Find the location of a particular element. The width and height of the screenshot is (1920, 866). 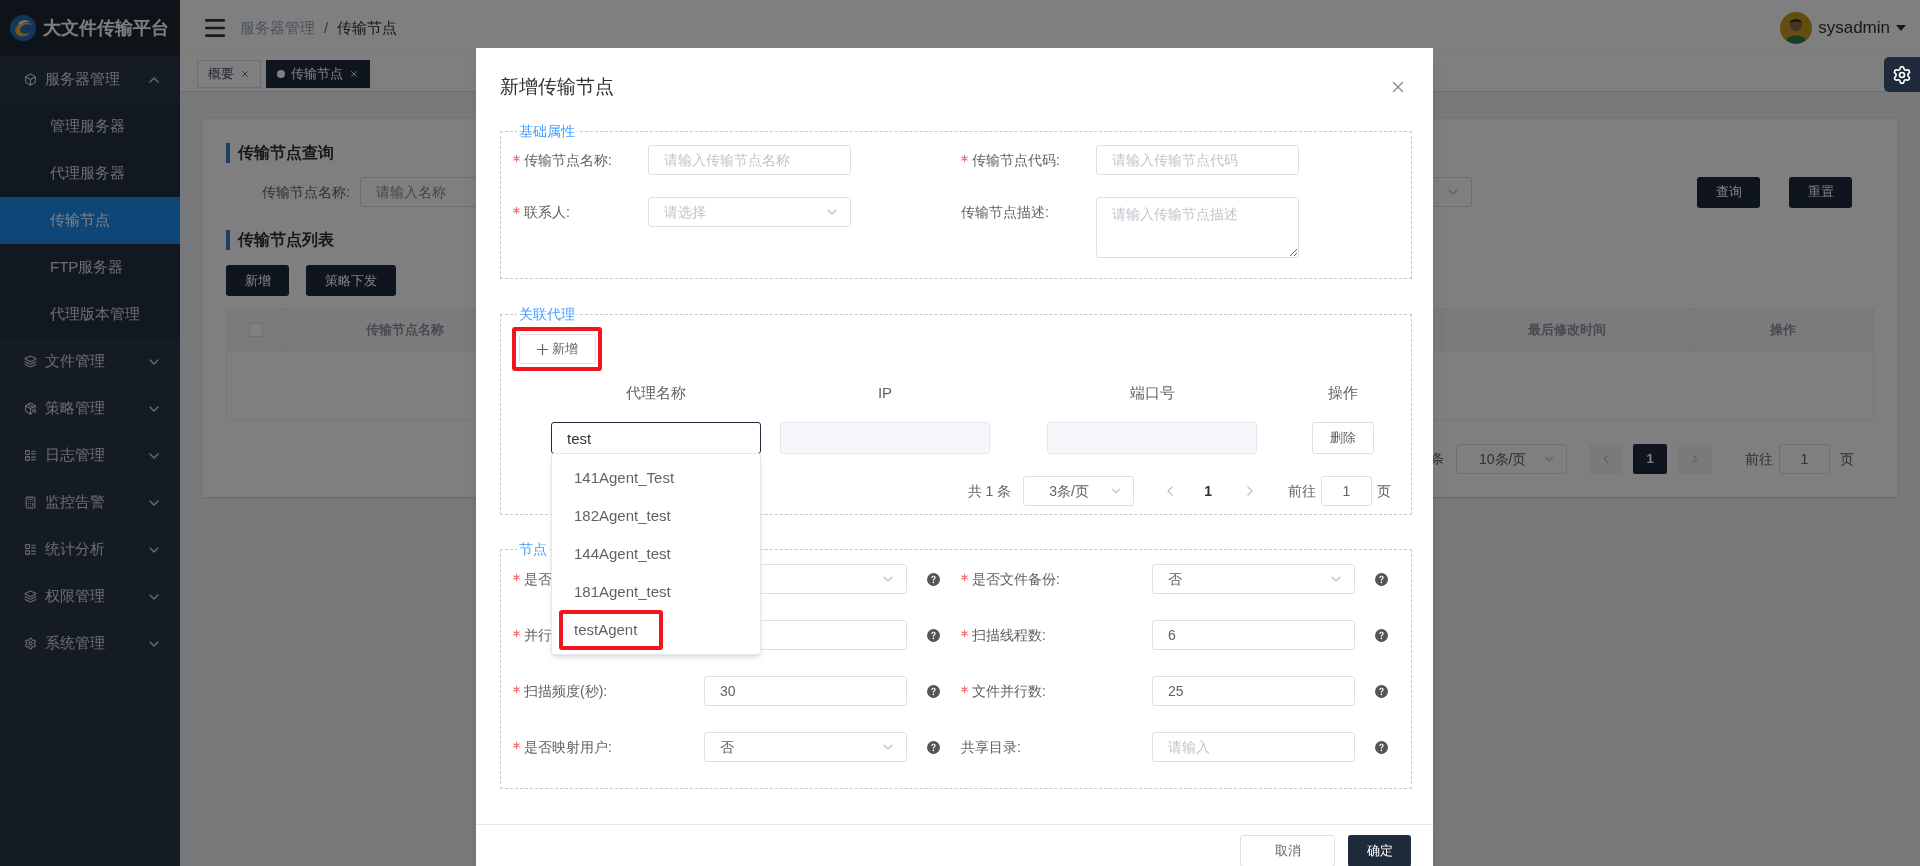

column-header: IP is located at coordinates (885, 392).